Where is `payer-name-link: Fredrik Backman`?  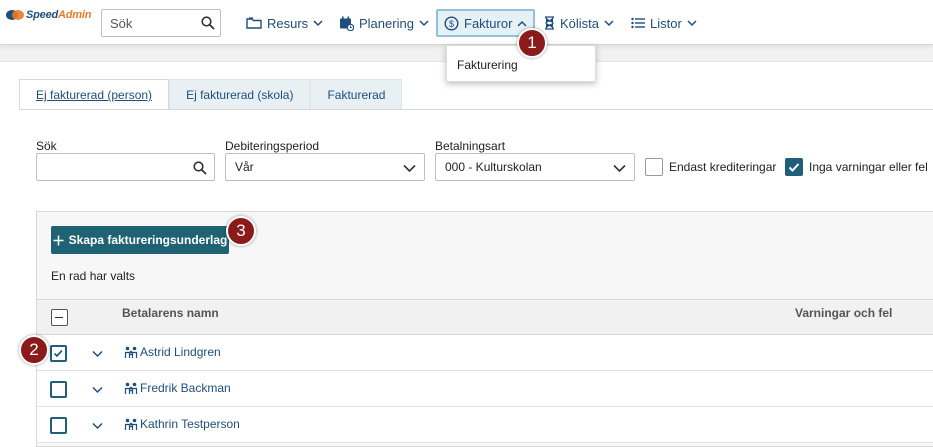
payer-name-link: Fredrik Backman is located at coordinates (185, 388).